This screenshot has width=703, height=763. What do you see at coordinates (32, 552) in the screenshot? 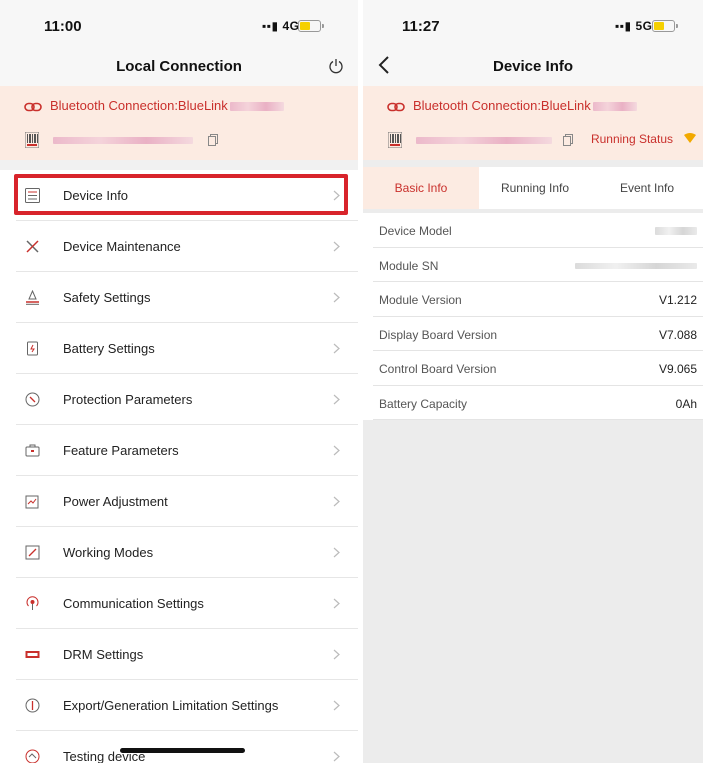
I see `working-modes-icon` at bounding box center [32, 552].